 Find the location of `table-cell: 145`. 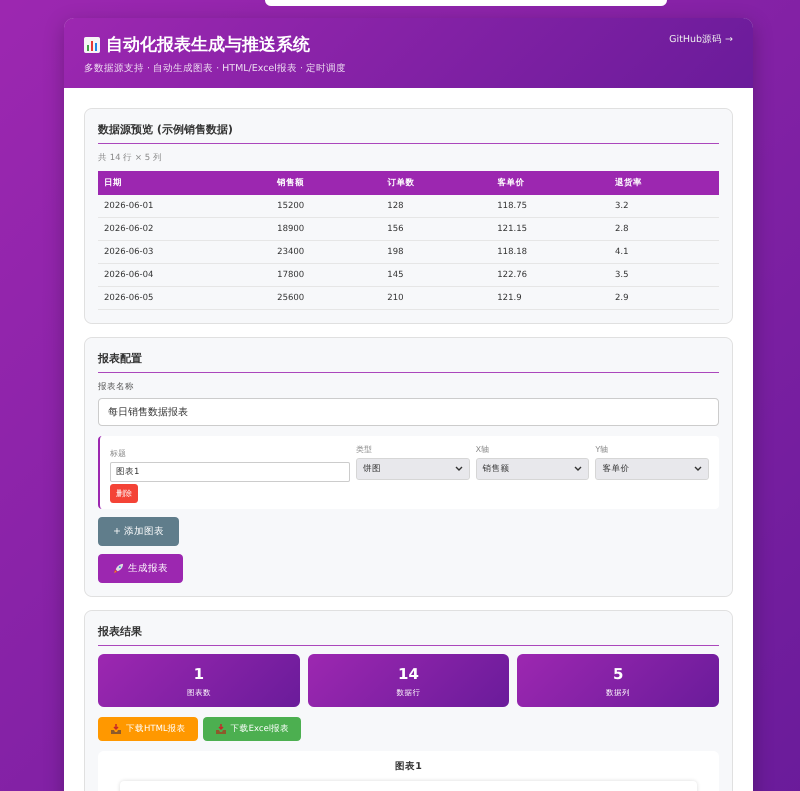

table-cell: 145 is located at coordinates (436, 275).